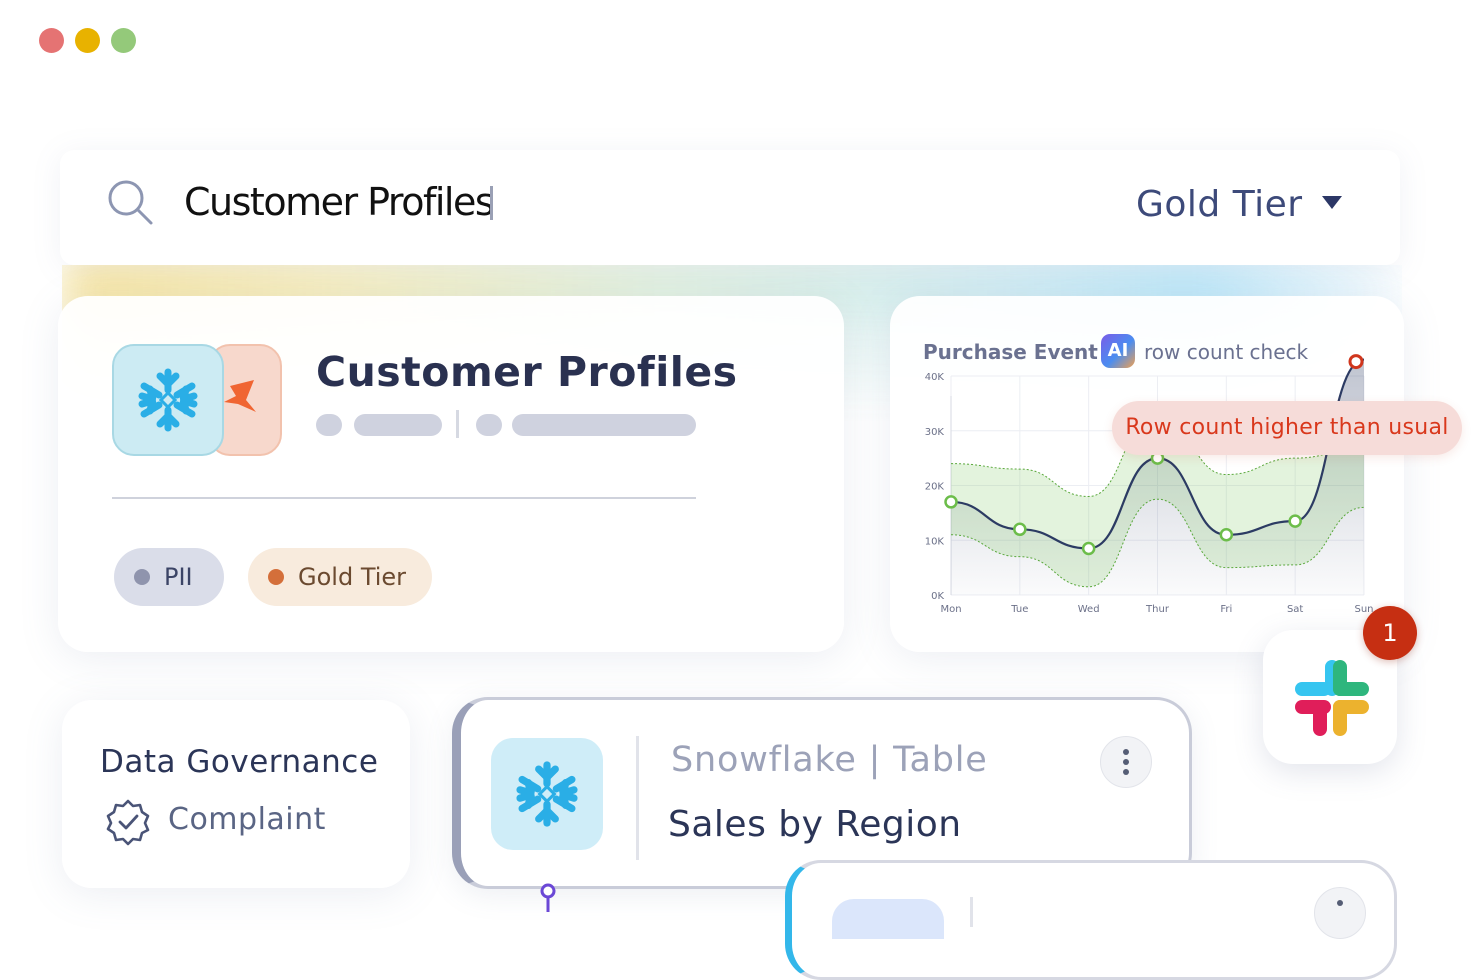 The height and width of the screenshot is (980, 1472). I want to click on governance-title: Data Governance, so click(239, 762).